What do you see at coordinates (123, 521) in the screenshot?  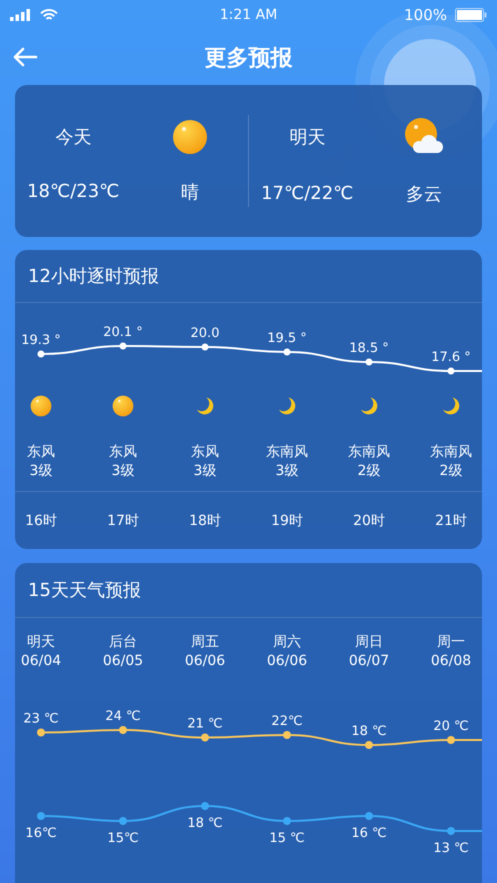 I see `hour-label: 17时` at bounding box center [123, 521].